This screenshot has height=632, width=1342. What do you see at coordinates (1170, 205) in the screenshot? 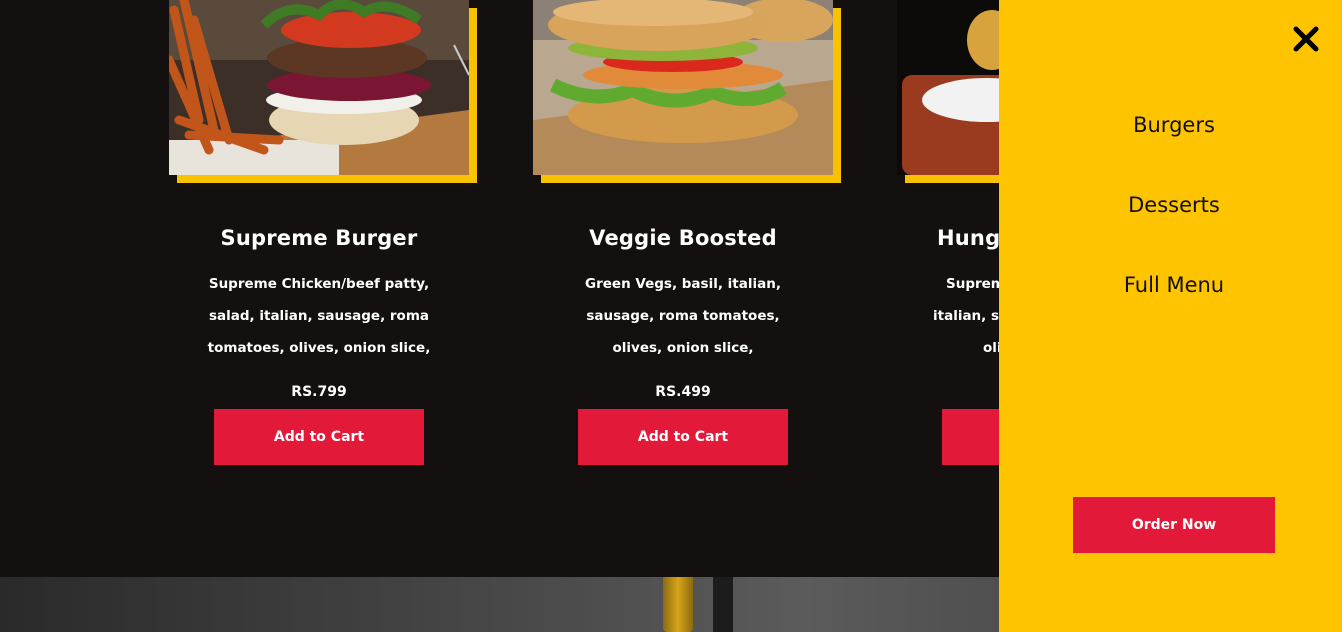
I see `nav-link-desserts: Desserts` at bounding box center [1170, 205].